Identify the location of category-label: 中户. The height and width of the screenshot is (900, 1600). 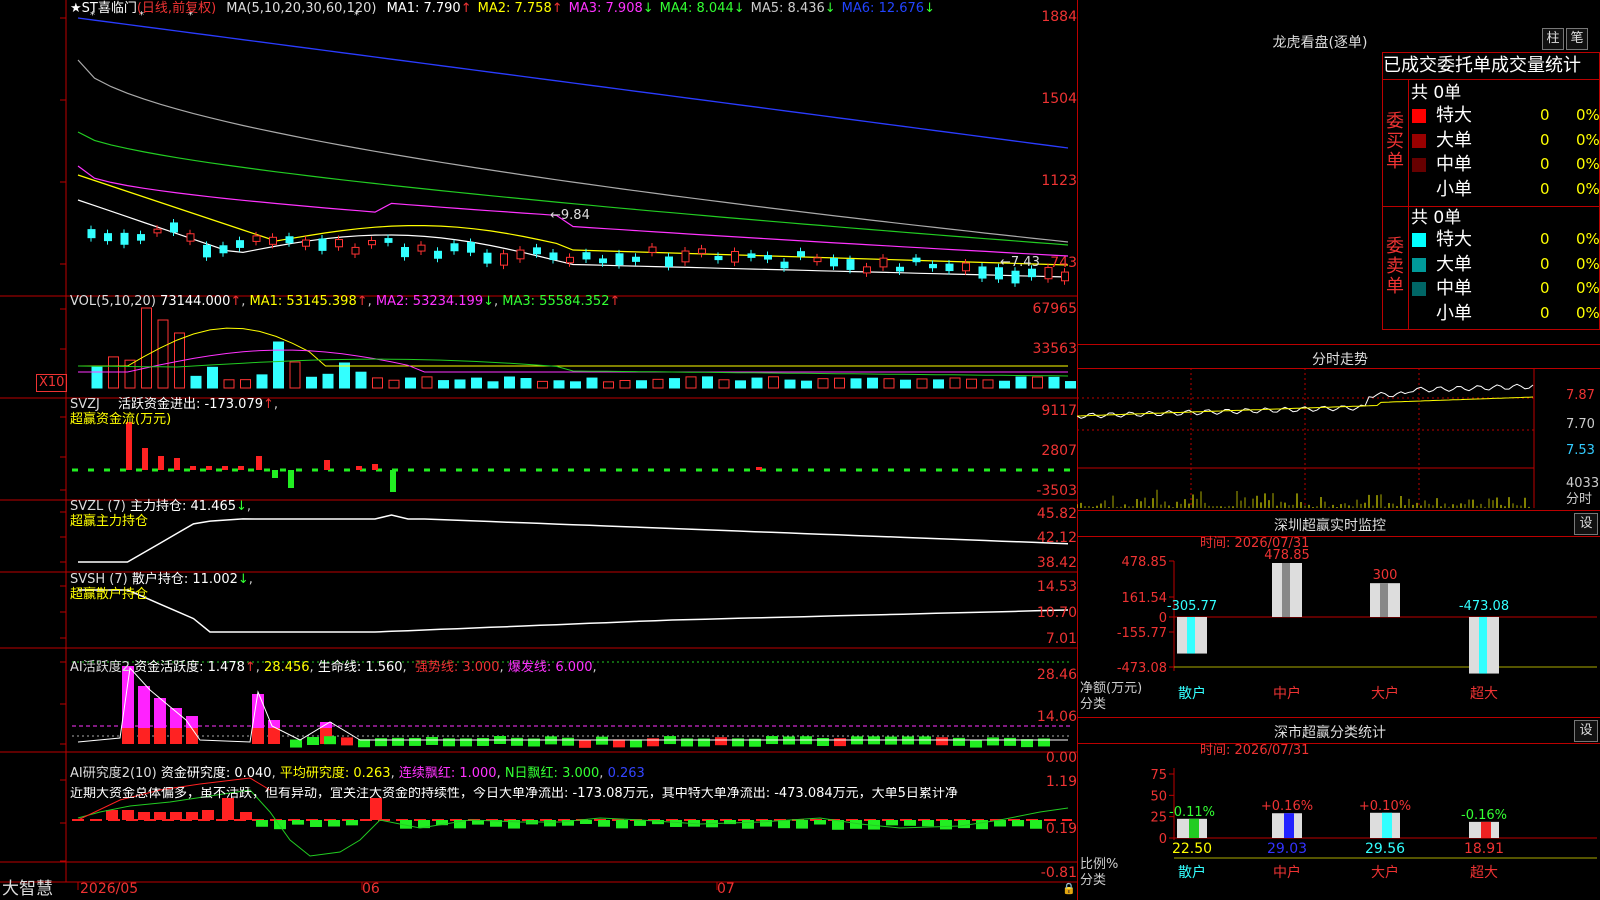
(1287, 872).